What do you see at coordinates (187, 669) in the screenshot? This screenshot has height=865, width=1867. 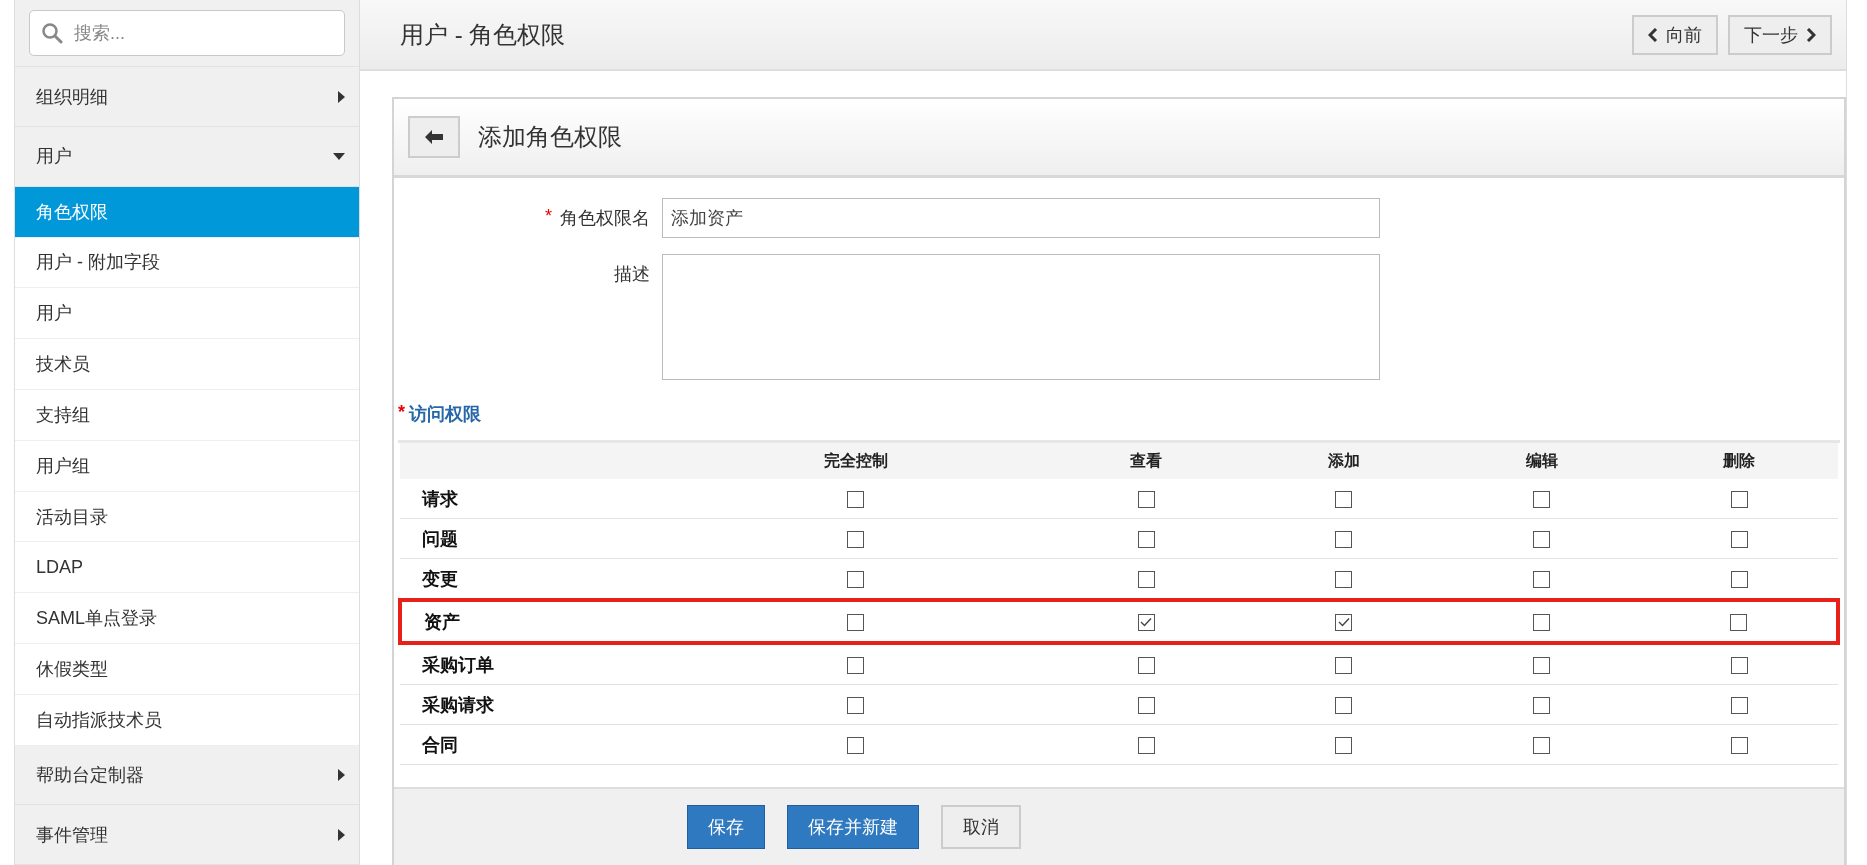 I see `sidebar-item: 休假类型` at bounding box center [187, 669].